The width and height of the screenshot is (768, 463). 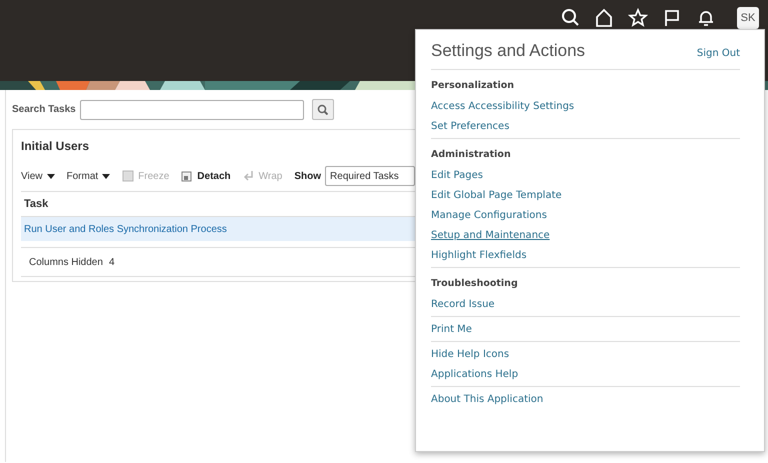 What do you see at coordinates (92, 176) in the screenshot?
I see `menu-button: Format` at bounding box center [92, 176].